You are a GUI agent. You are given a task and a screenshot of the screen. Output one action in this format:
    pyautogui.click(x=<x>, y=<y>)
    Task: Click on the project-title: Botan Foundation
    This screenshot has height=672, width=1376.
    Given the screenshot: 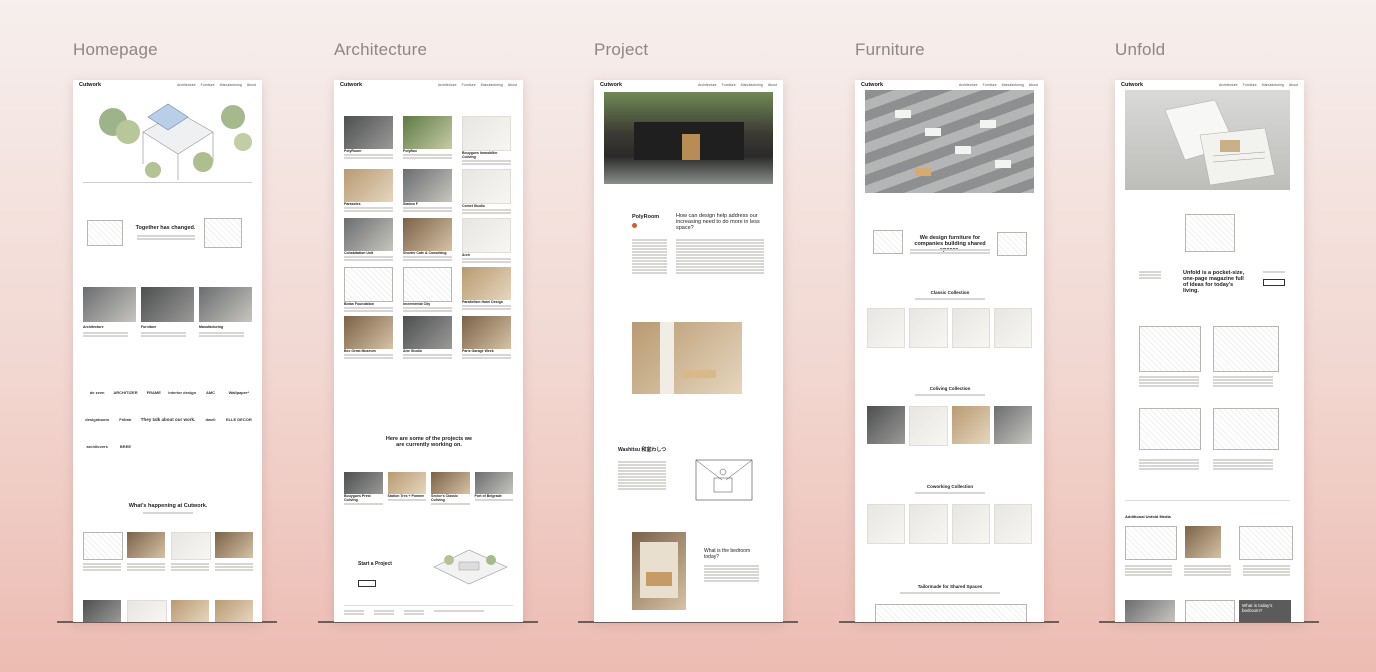 What is the action you would take?
    pyautogui.click(x=368, y=304)
    